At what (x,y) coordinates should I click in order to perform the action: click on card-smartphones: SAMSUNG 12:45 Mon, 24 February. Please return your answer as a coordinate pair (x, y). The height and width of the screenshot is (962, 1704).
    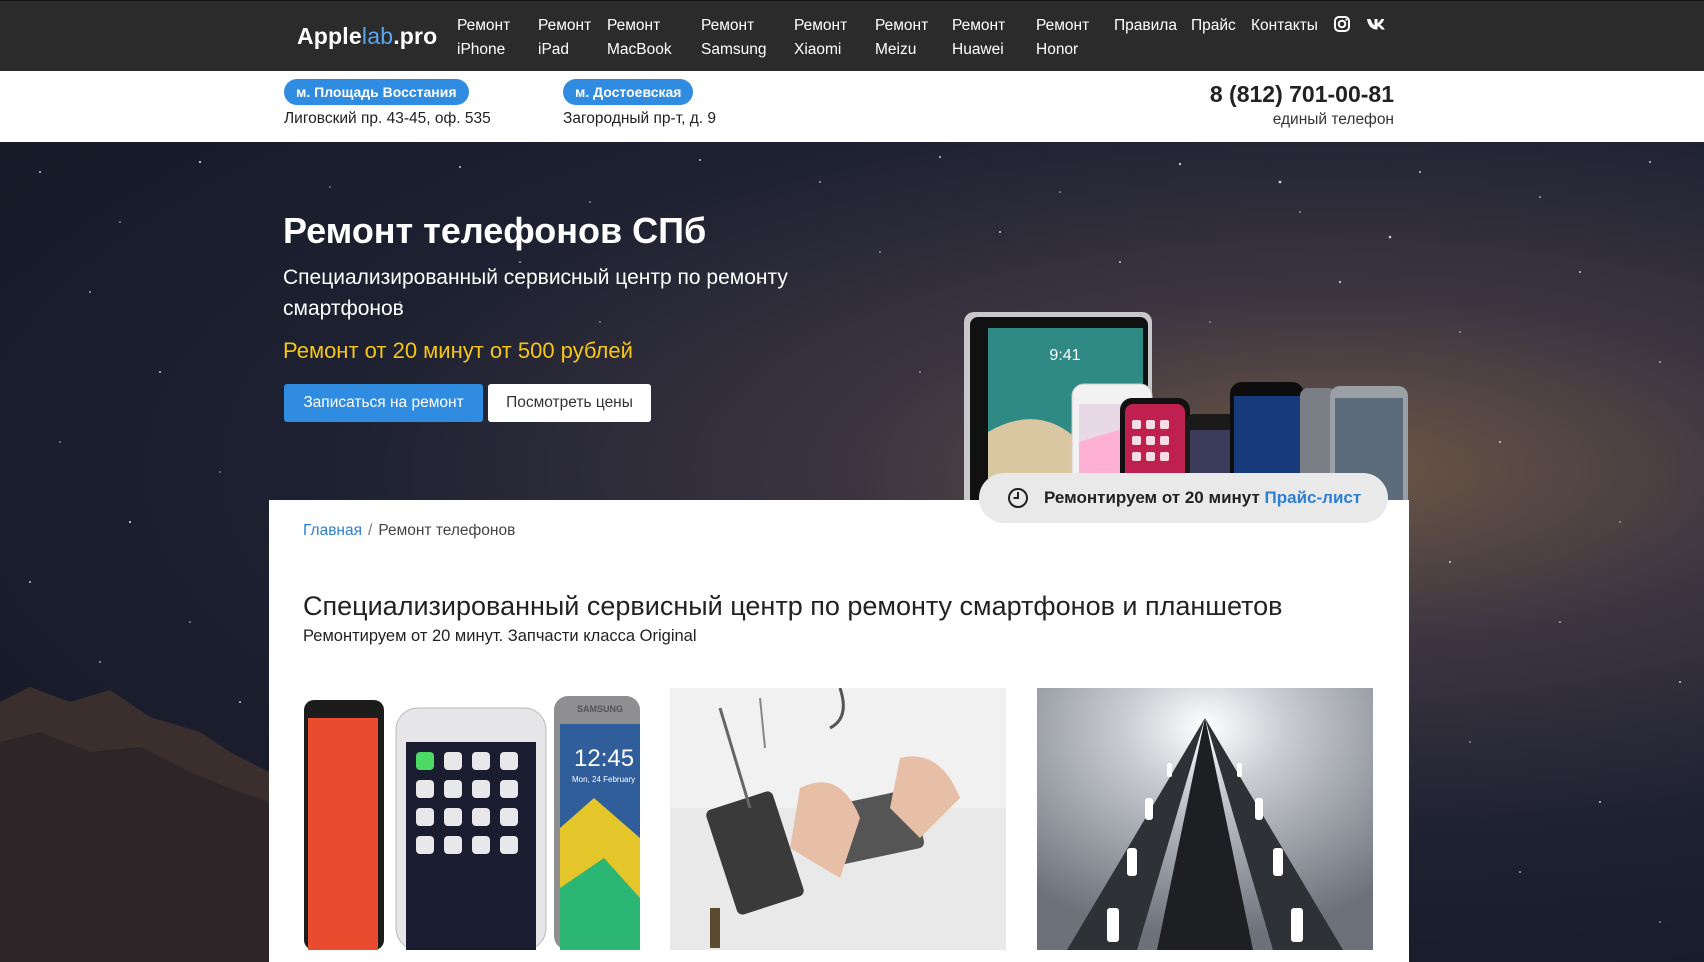
    Looking at the image, I should click on (472, 819).